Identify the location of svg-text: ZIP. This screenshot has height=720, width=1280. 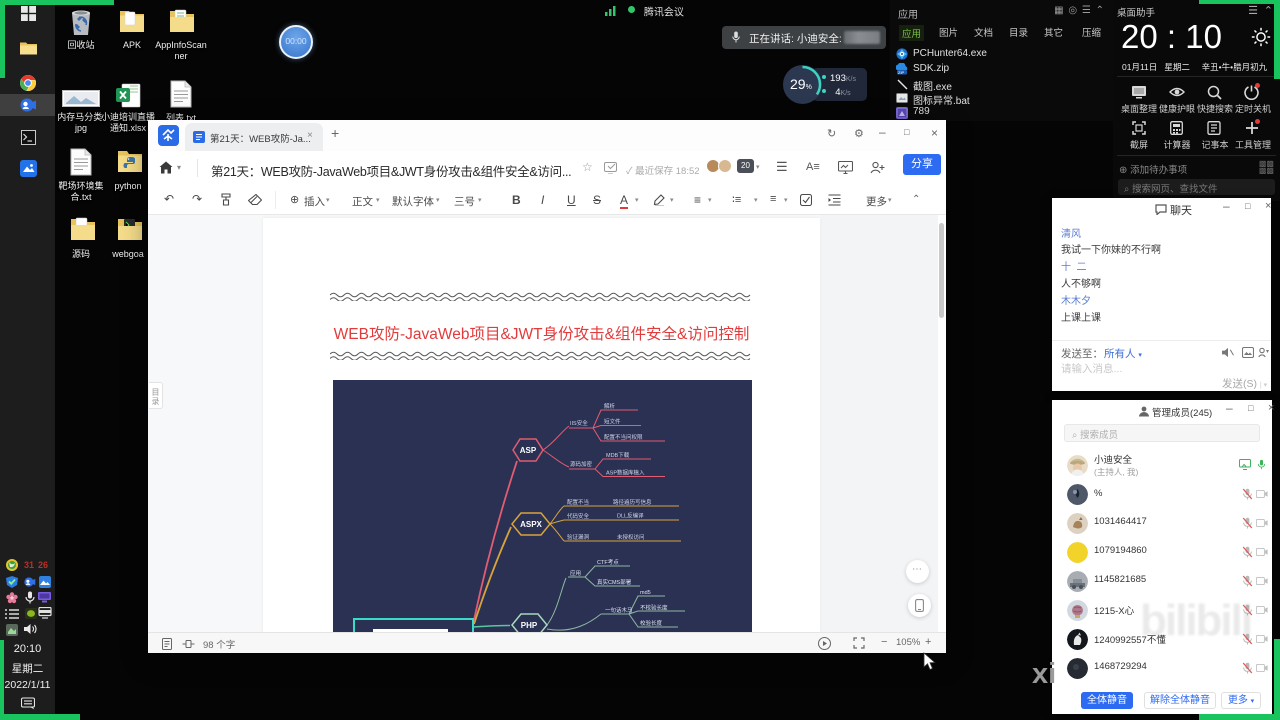
(901, 72).